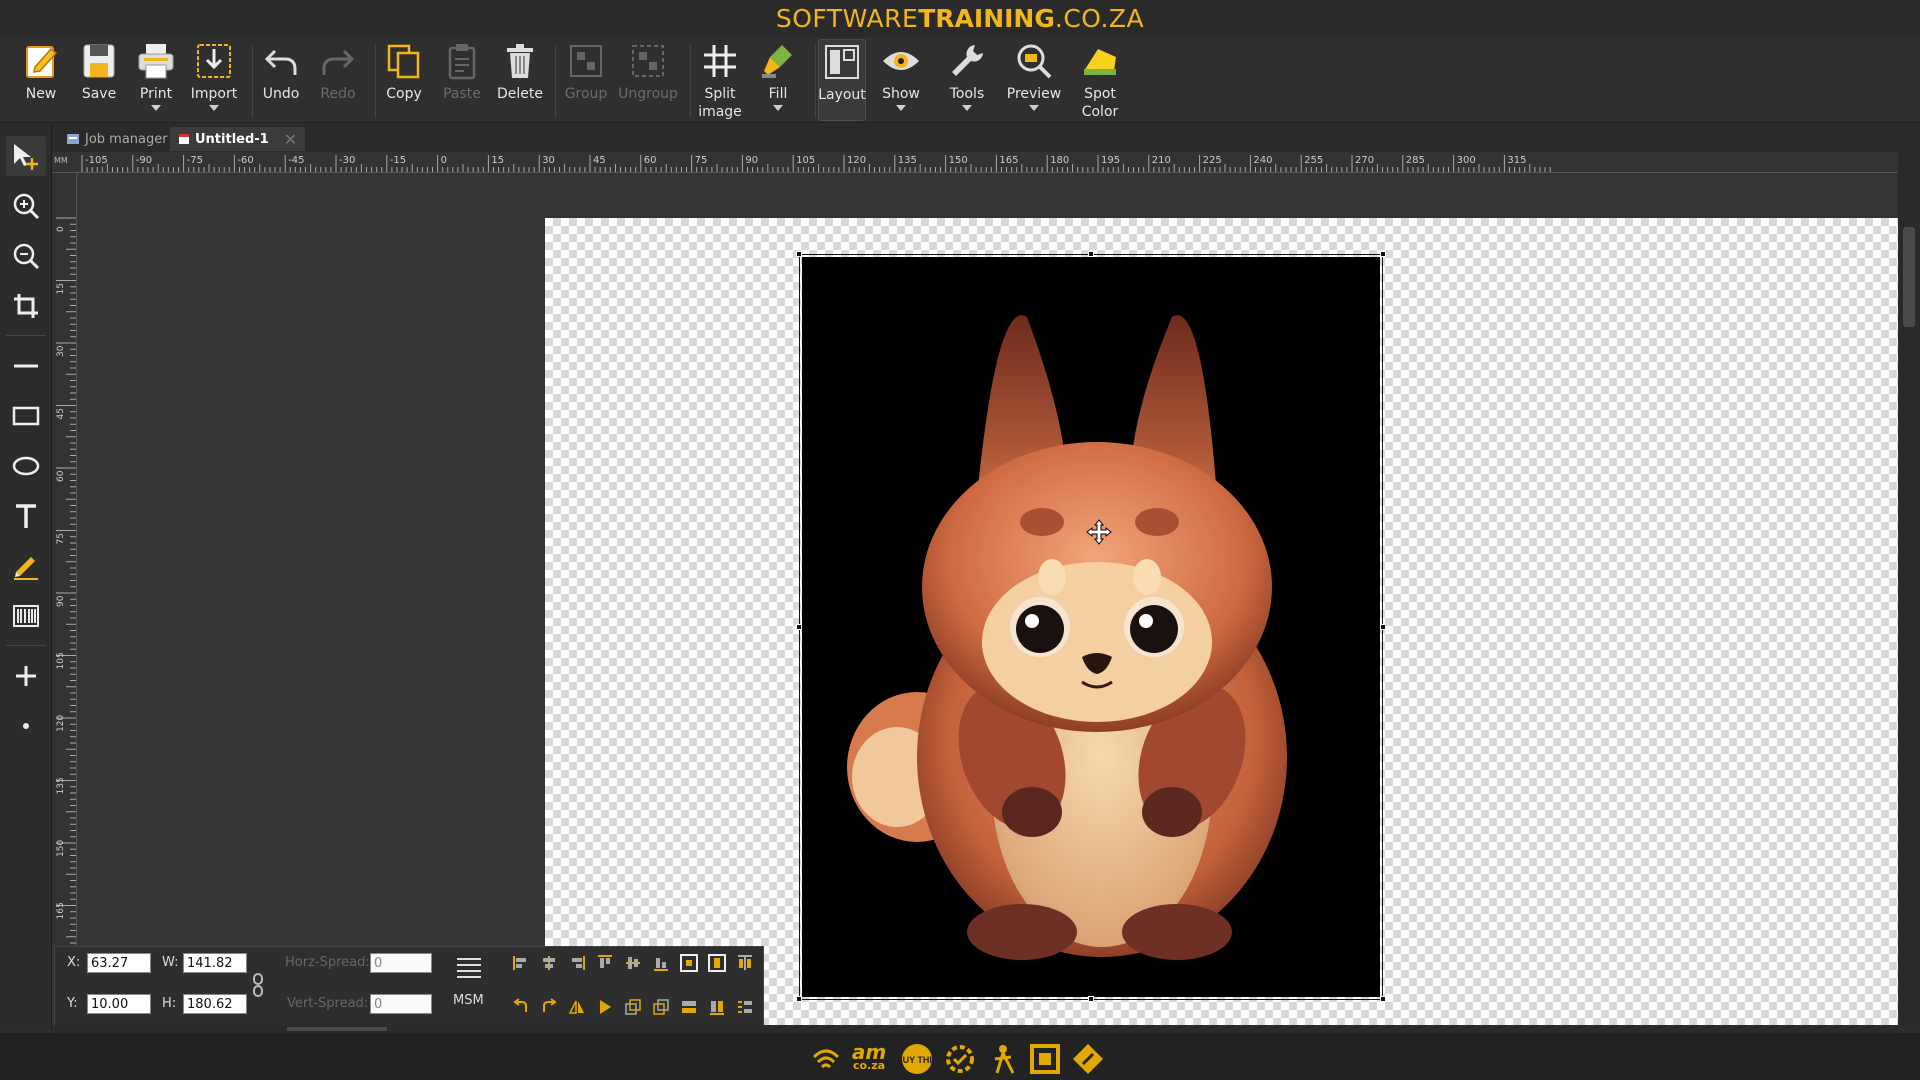 This screenshot has height=1080, width=1920. I want to click on ruler-tick-label: 165, so click(1008, 160).